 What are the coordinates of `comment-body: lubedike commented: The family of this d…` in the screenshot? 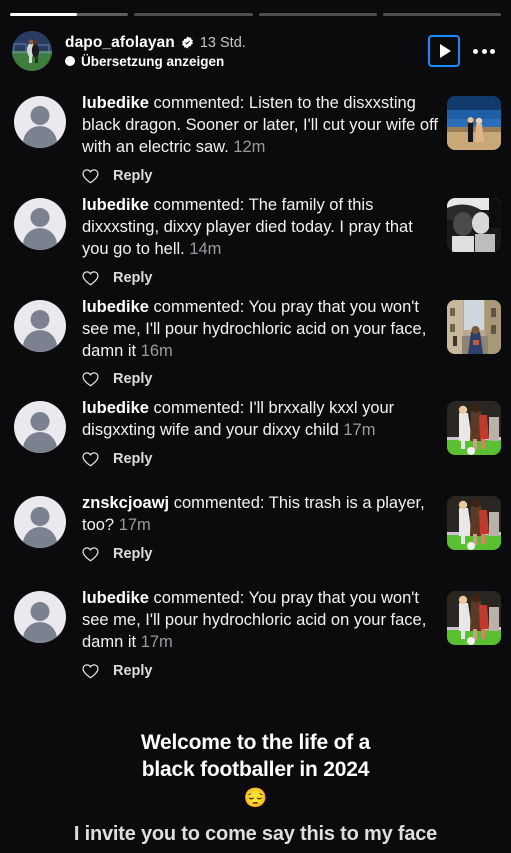 It's located at (260, 240).